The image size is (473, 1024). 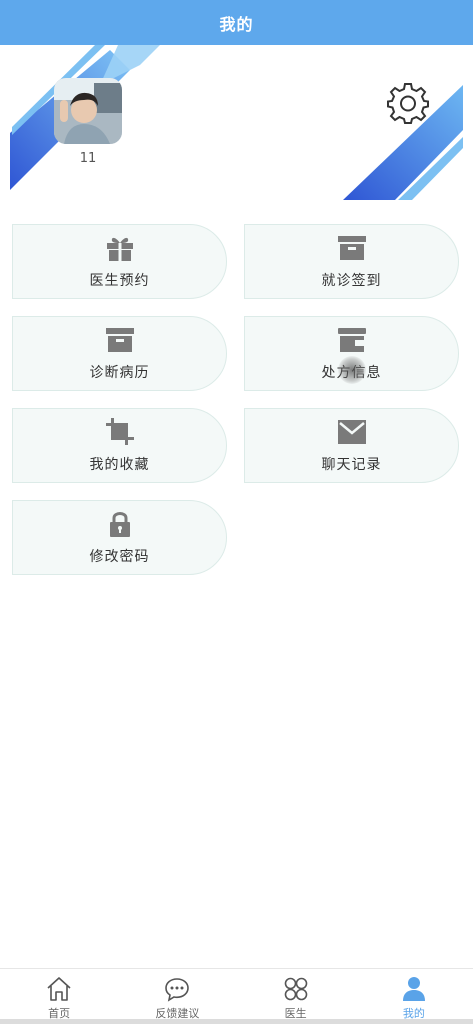 I want to click on menu-item-prescription-info: 处方信息, so click(x=351, y=353).